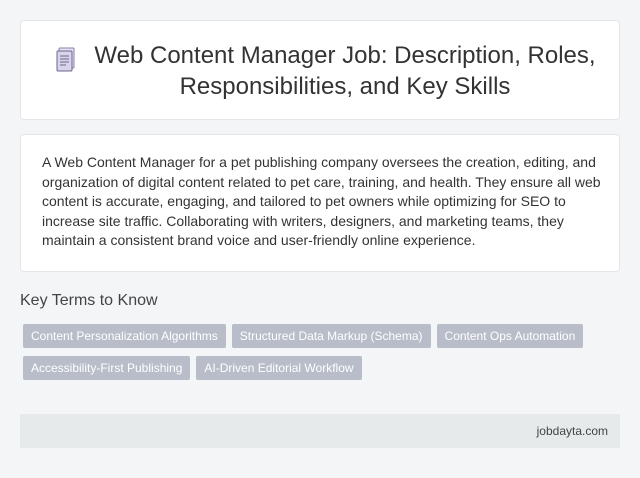 The width and height of the screenshot is (640, 478). What do you see at coordinates (107, 368) in the screenshot?
I see `key-term-tag: Accessibility-First Publishing` at bounding box center [107, 368].